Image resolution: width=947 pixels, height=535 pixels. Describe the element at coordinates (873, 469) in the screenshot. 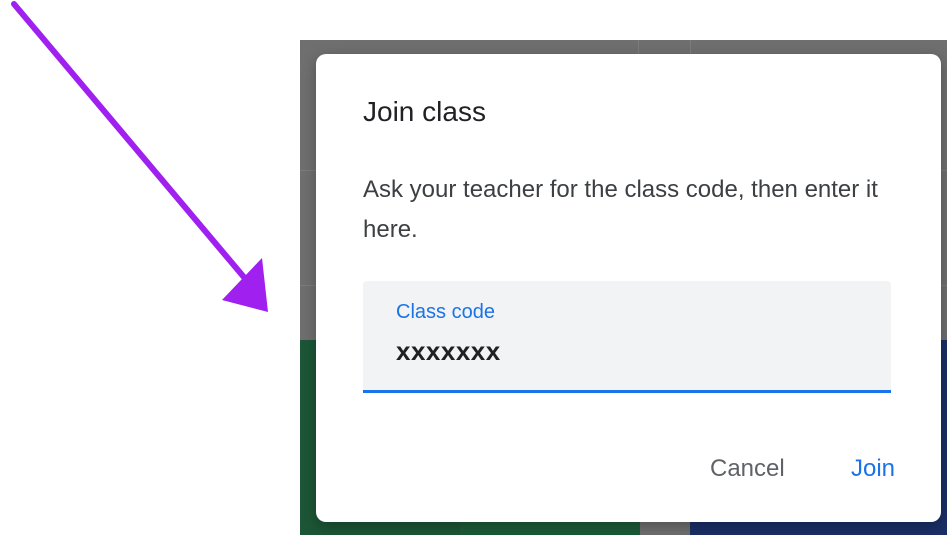

I see `join-button: Join` at that location.